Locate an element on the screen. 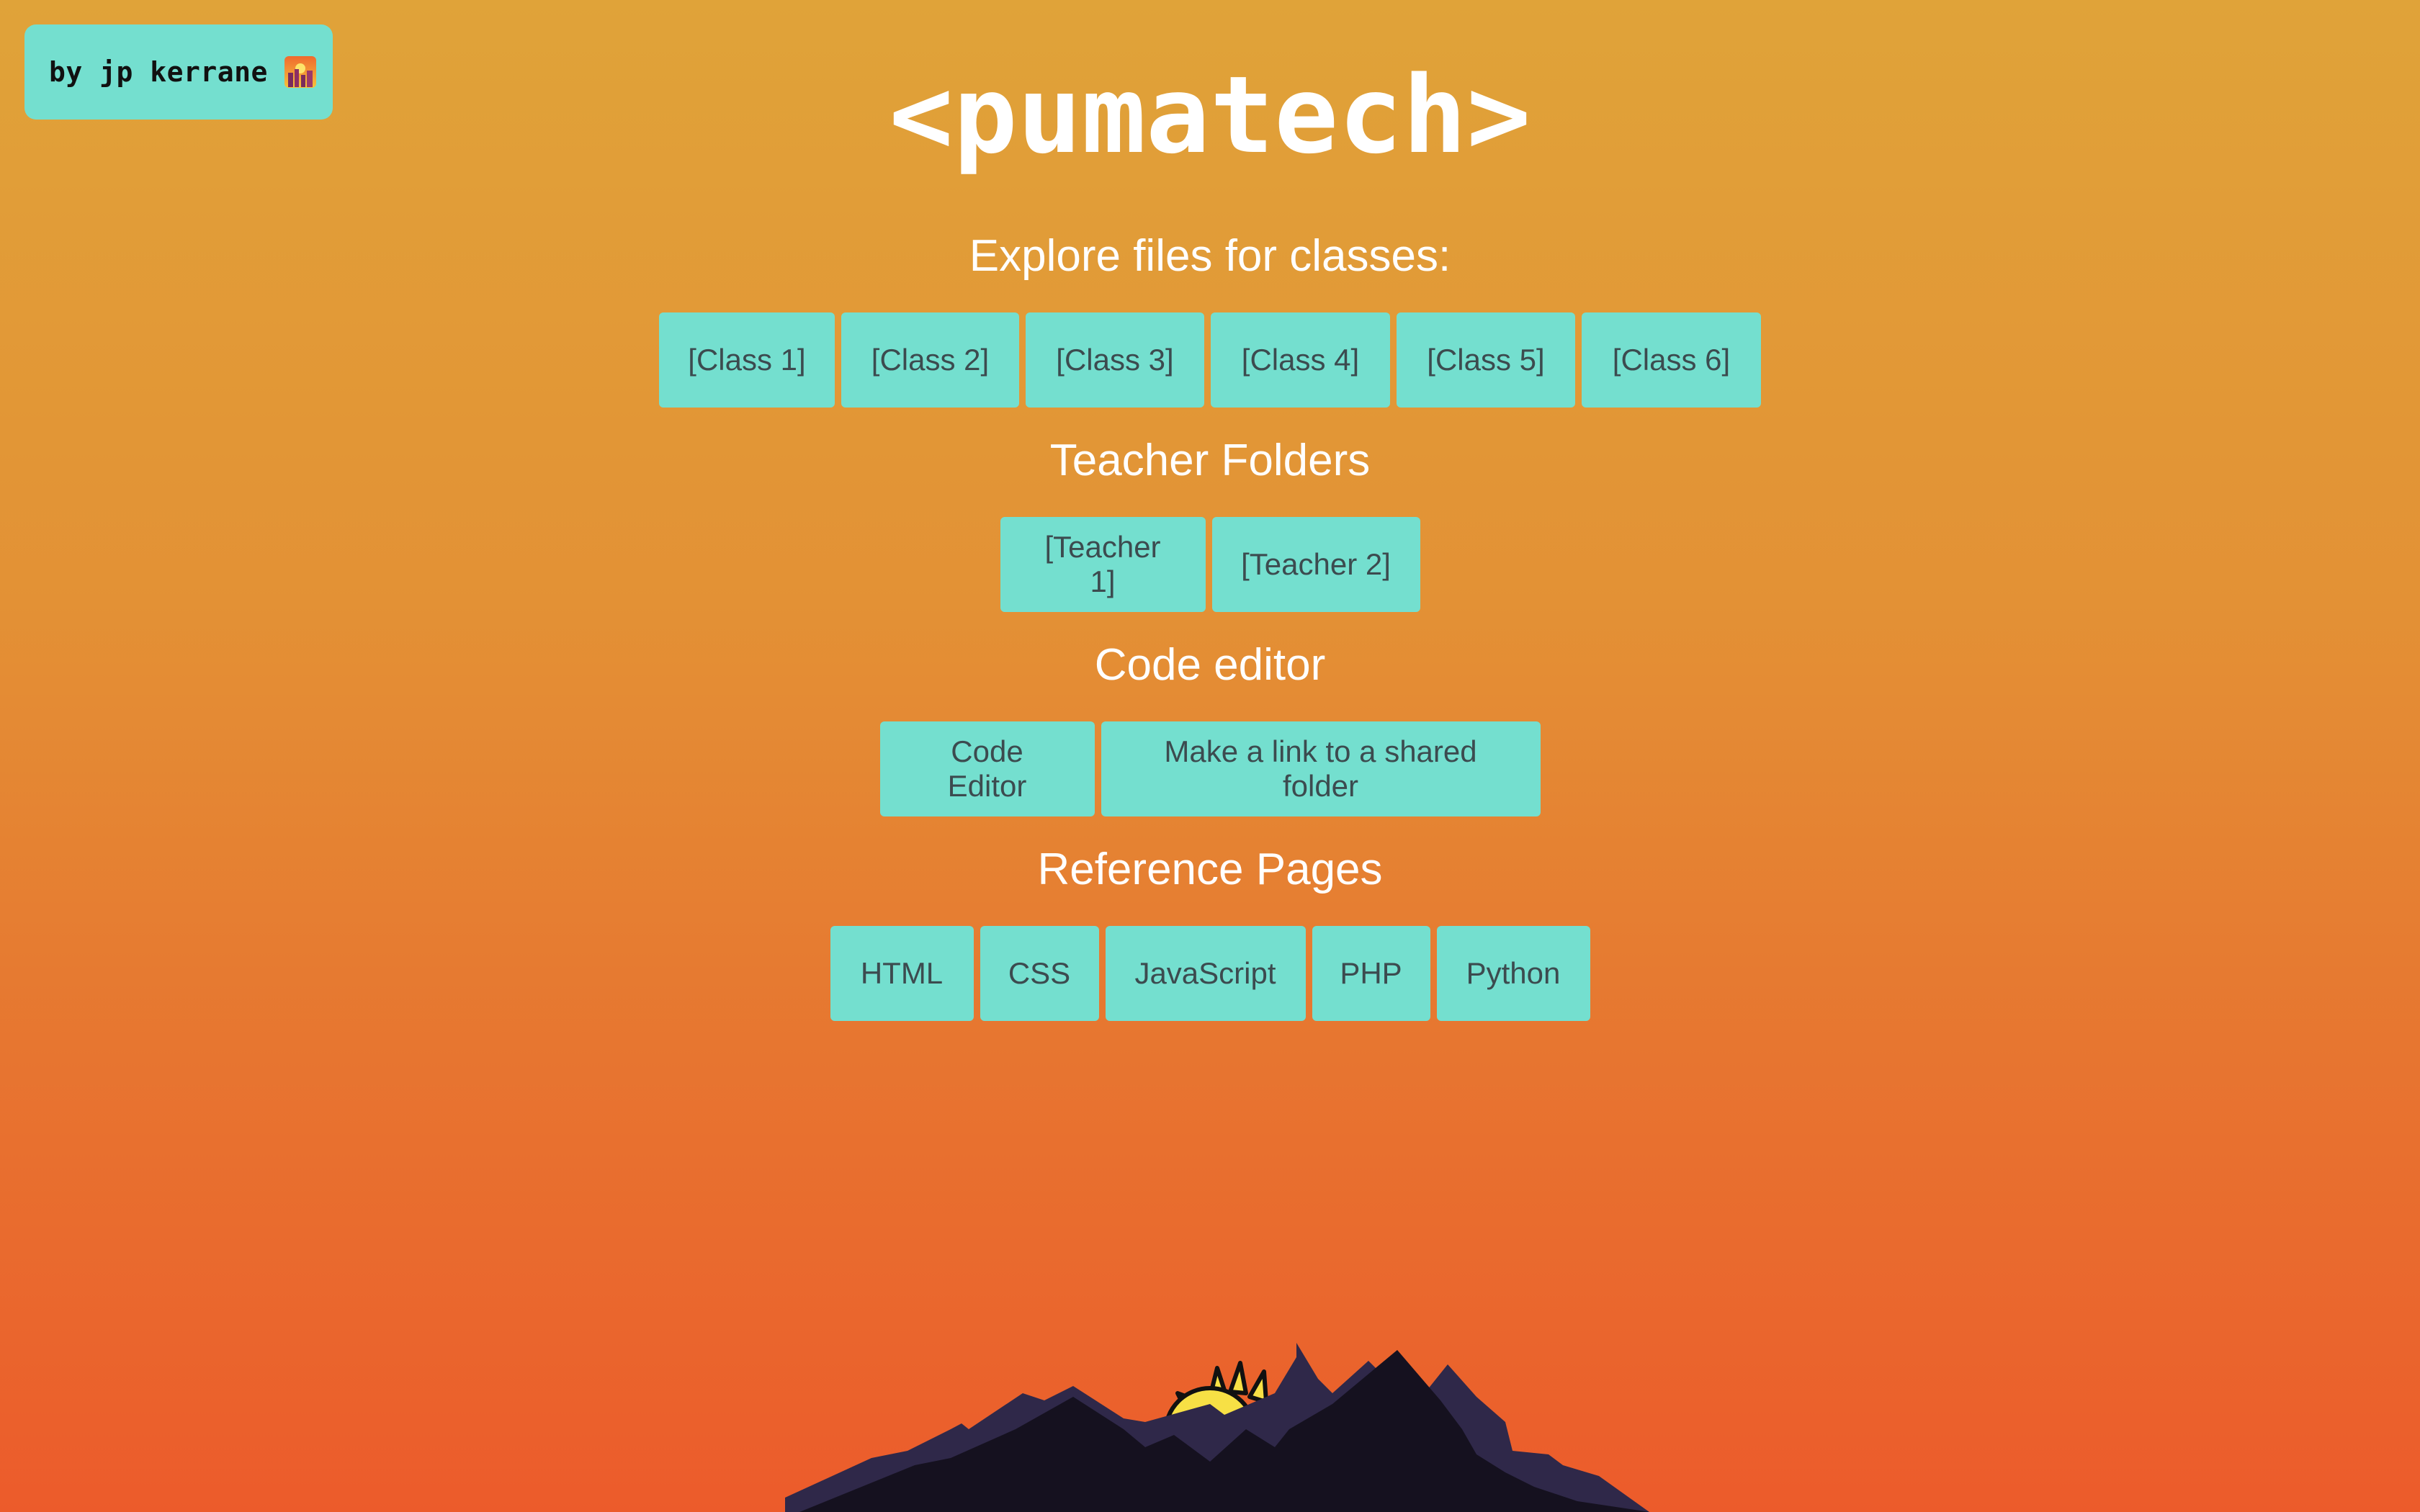  javascript-reference-button: JavaScript is located at coordinates (1205, 973).